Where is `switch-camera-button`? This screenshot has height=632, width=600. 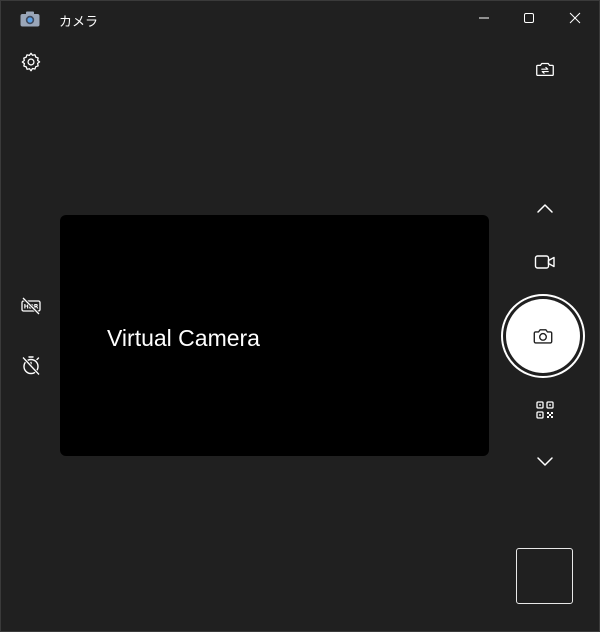
switch-camera-button is located at coordinates (545, 69).